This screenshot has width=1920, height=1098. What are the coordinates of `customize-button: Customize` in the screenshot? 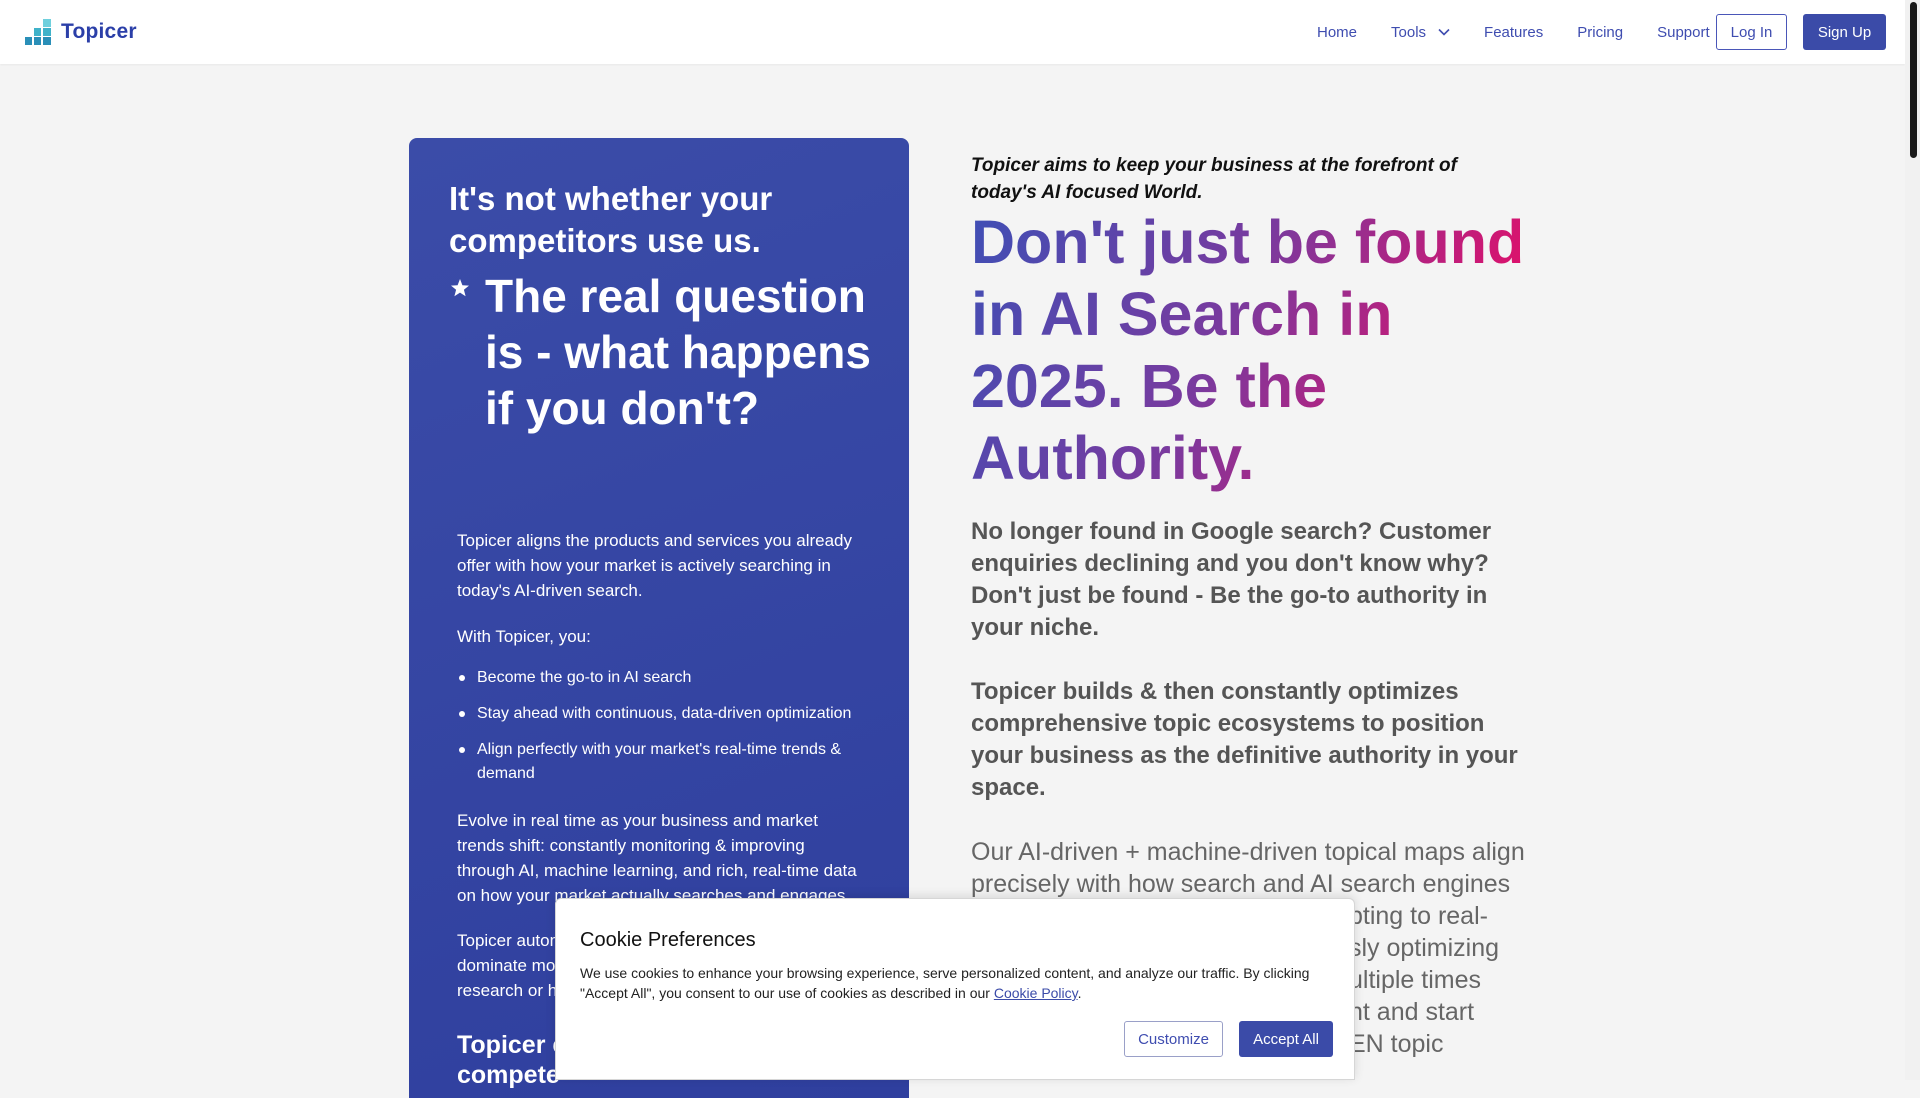 It's located at (1173, 1039).